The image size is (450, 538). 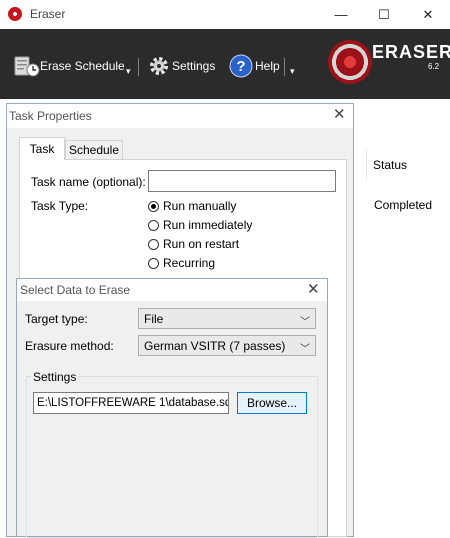 I want to click on minimize-button: —, so click(x=341, y=14).